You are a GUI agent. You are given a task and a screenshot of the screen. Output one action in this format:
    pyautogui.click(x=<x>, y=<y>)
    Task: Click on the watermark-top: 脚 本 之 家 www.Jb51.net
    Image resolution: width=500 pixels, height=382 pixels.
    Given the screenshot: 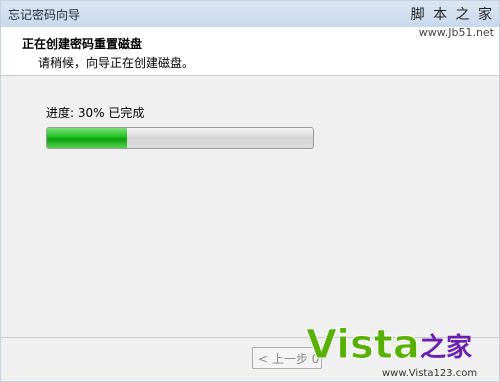 What is the action you would take?
    pyautogui.click(x=452, y=21)
    